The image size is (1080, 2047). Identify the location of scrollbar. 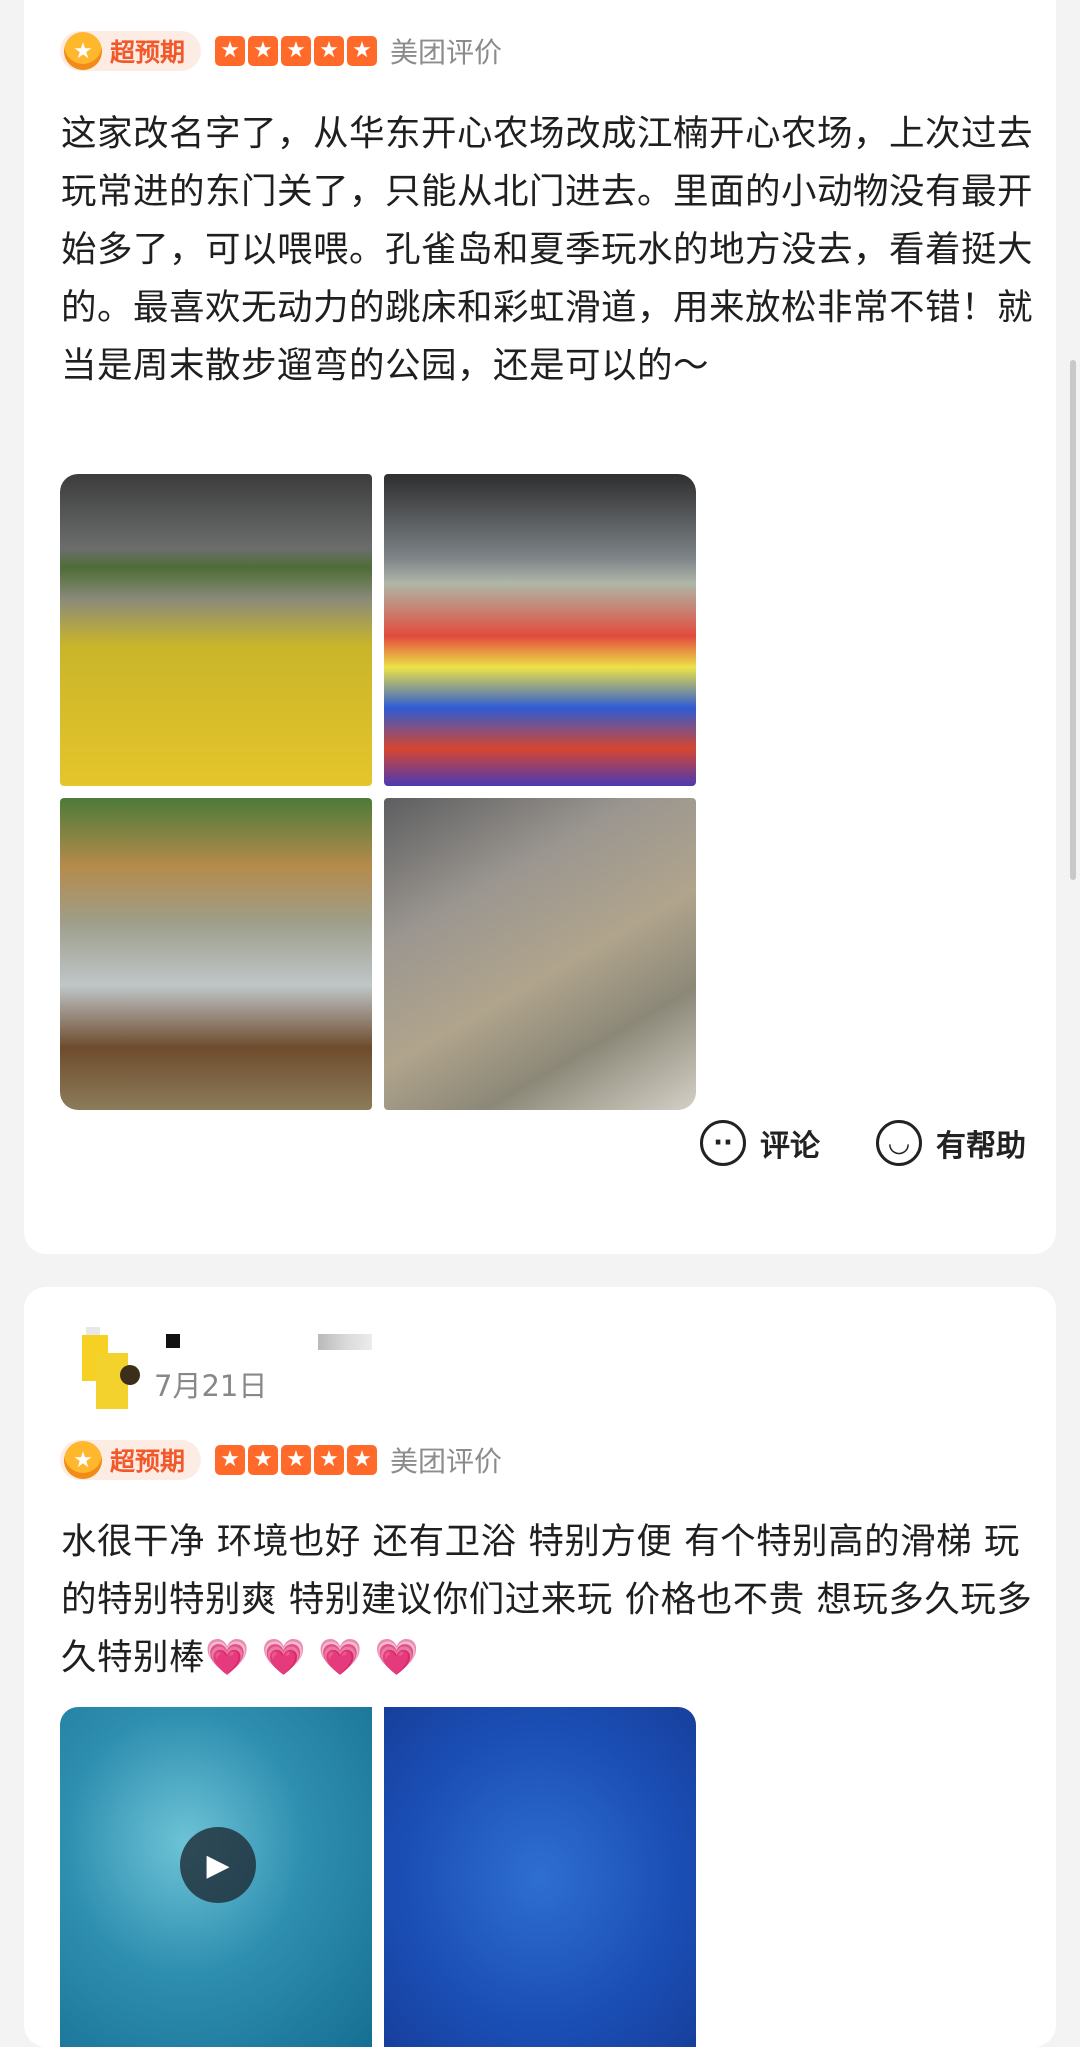
(1073, 620).